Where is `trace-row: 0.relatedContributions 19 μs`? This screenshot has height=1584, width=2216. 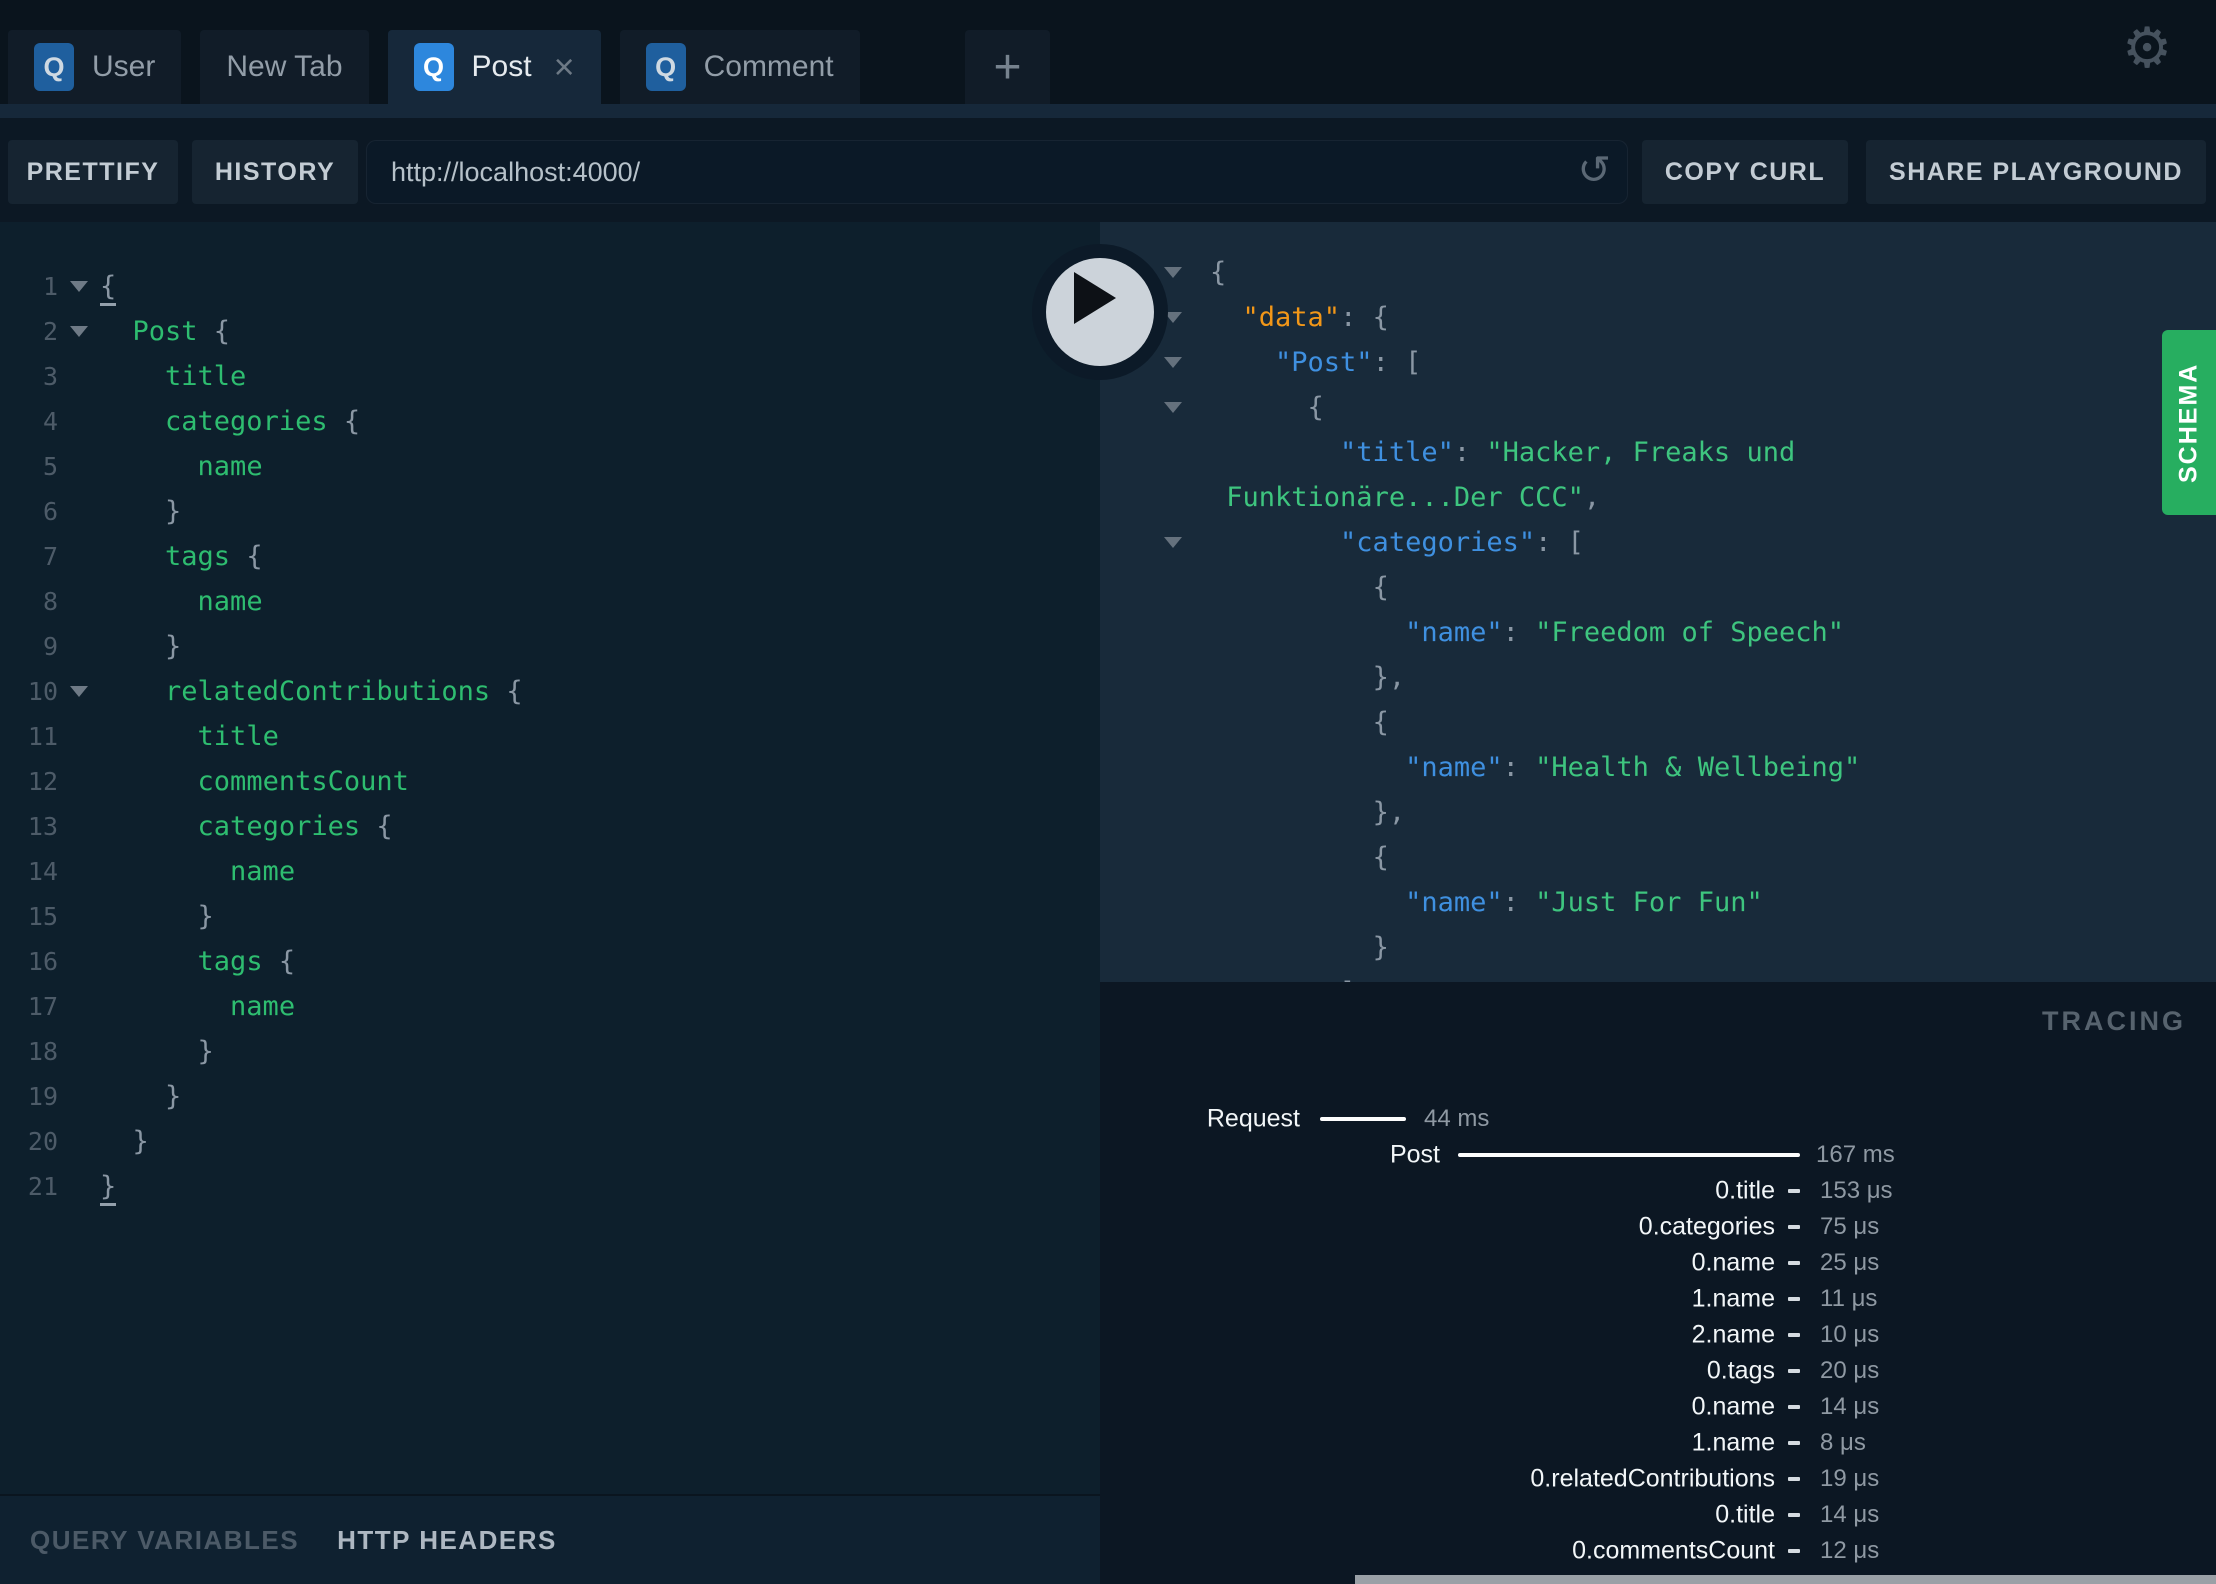 trace-row: 0.relatedContributions 19 μs is located at coordinates (1658, 1479).